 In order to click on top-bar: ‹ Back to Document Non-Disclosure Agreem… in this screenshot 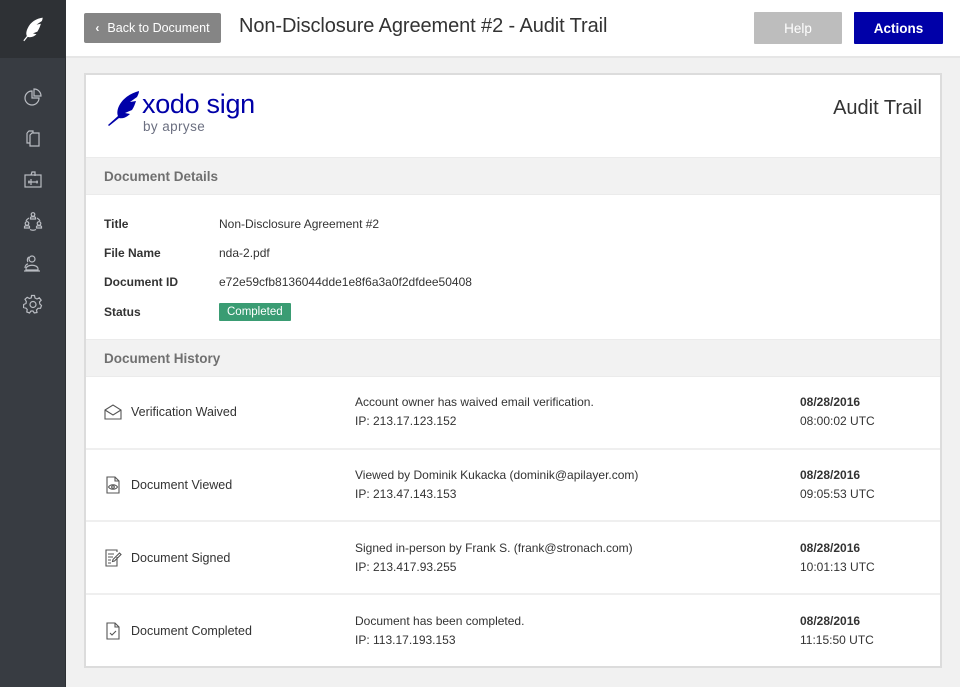, I will do `click(513, 29)`.